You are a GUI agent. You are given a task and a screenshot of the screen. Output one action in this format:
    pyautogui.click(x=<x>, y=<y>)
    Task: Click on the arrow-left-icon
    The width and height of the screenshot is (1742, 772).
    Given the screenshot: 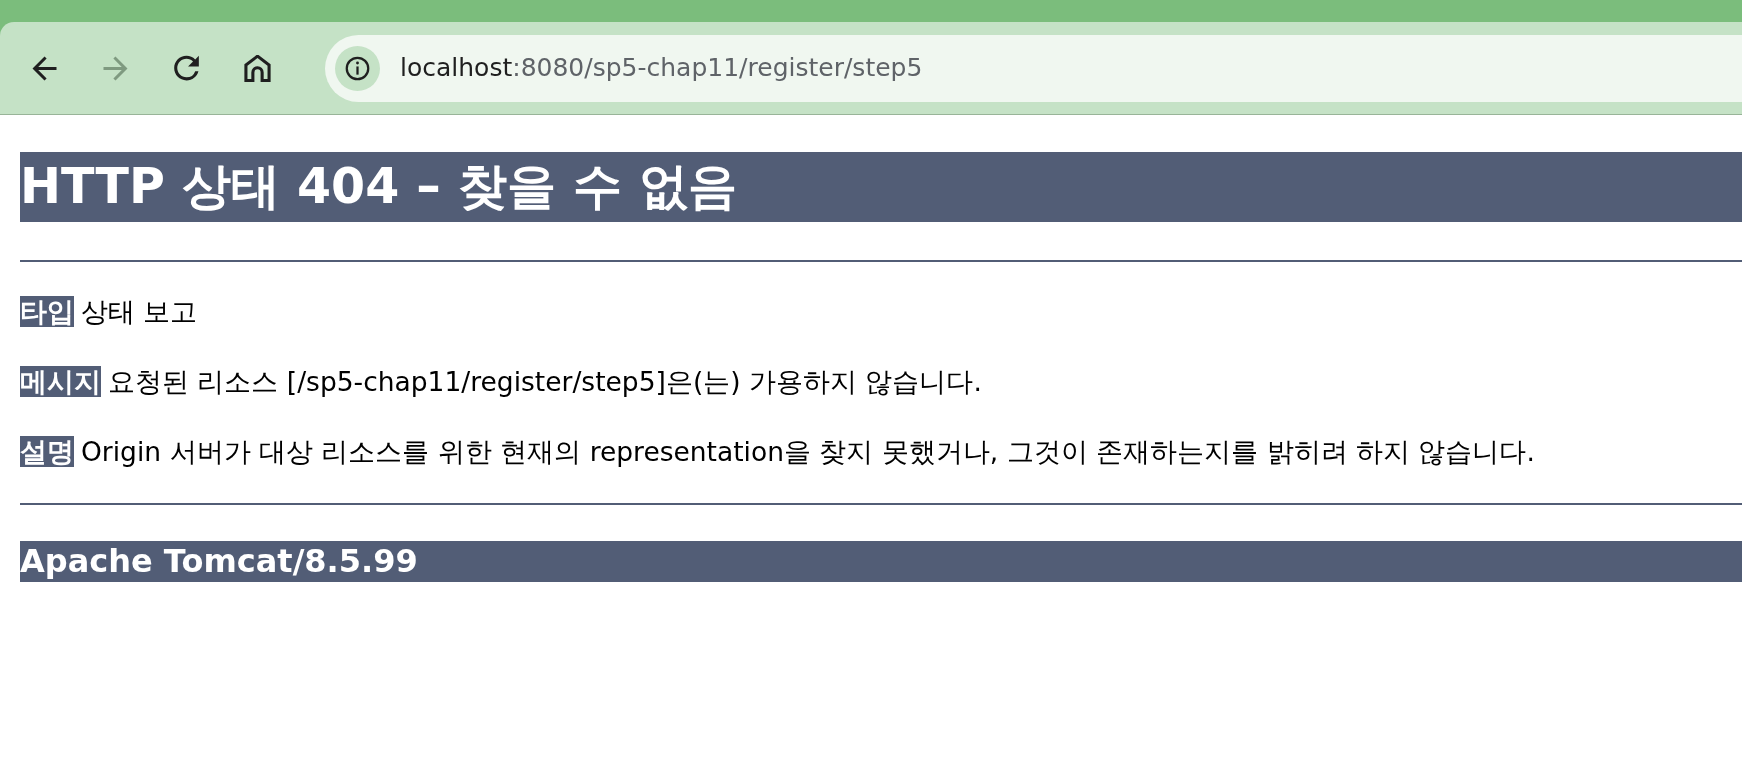 What is the action you would take?
    pyautogui.click(x=44, y=68)
    